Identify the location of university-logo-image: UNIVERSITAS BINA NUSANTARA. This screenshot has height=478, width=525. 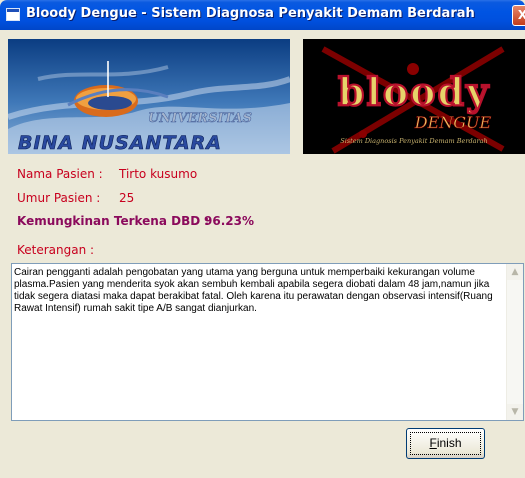
(149, 96).